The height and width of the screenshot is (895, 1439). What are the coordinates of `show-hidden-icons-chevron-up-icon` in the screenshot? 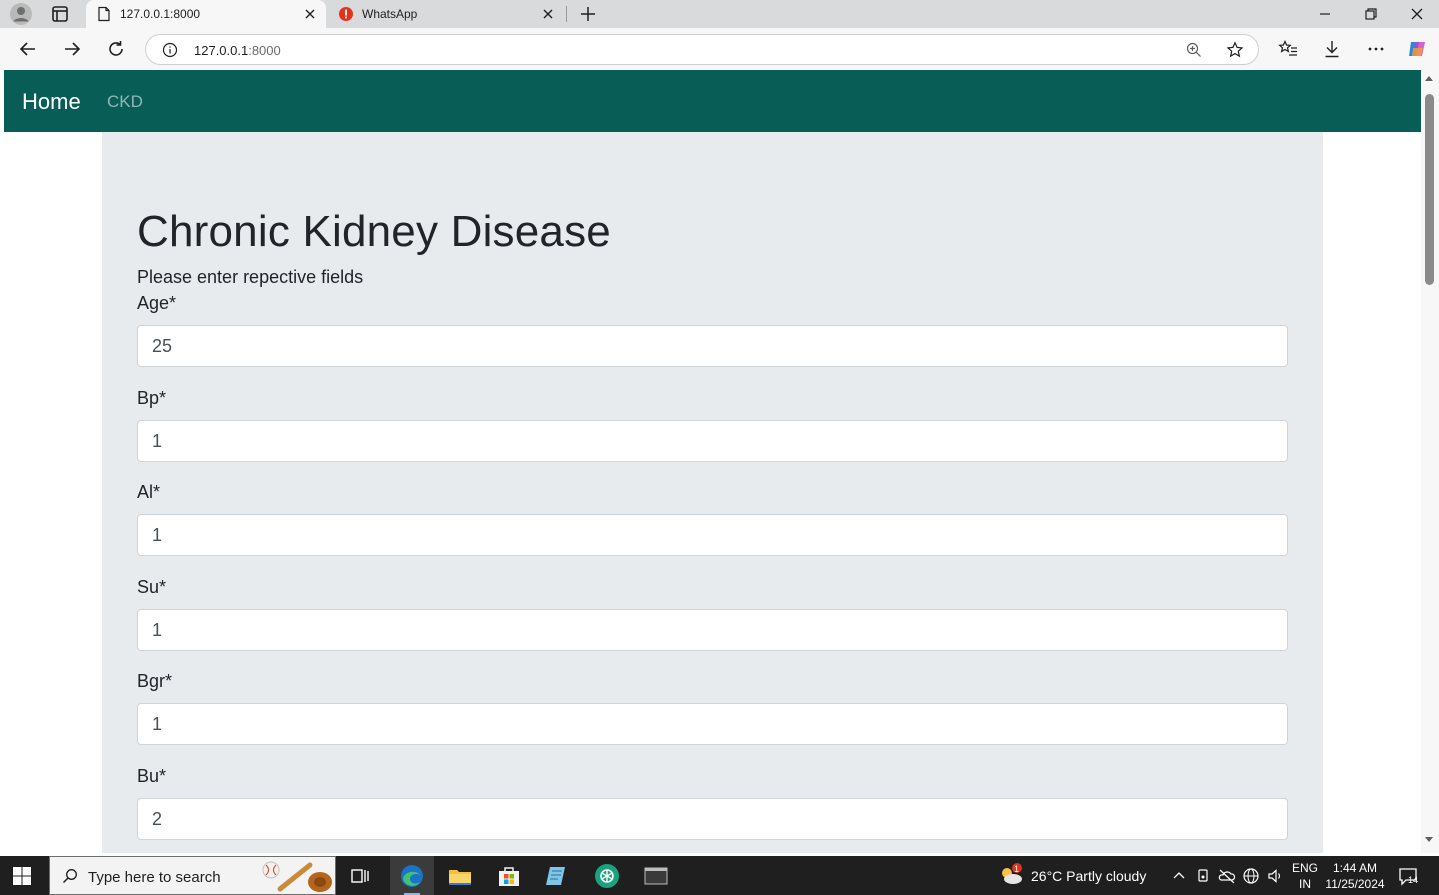 It's located at (1179, 876).